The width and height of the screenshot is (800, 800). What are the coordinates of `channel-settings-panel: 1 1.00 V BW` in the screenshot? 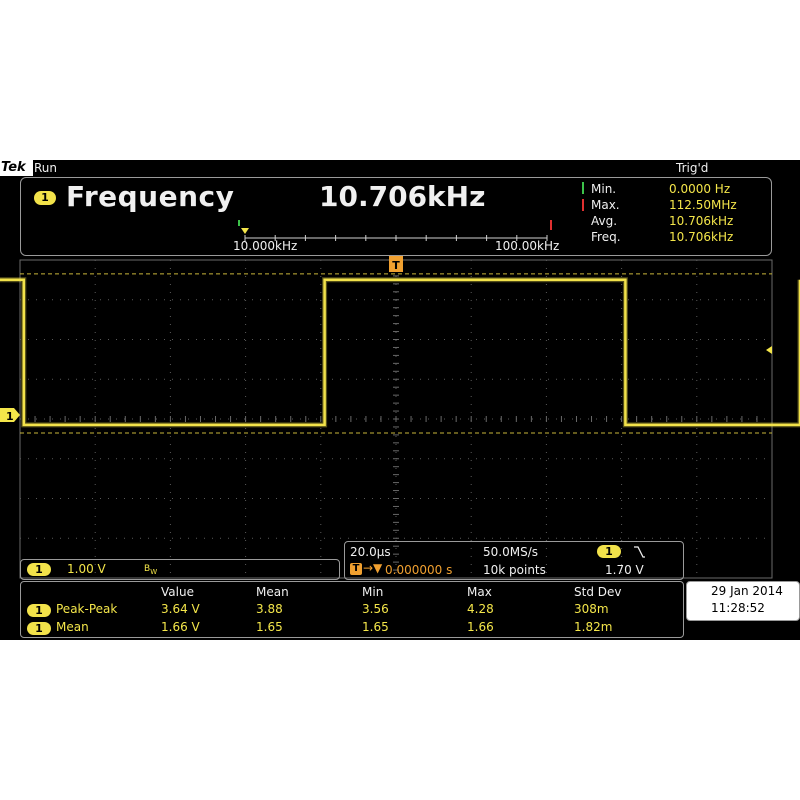 It's located at (180, 569).